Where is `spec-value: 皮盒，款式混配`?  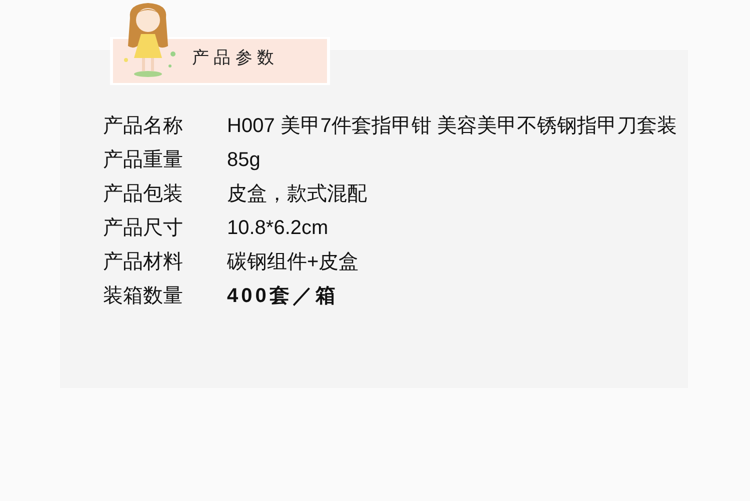 spec-value: 皮盒，款式混配 is located at coordinates (297, 194).